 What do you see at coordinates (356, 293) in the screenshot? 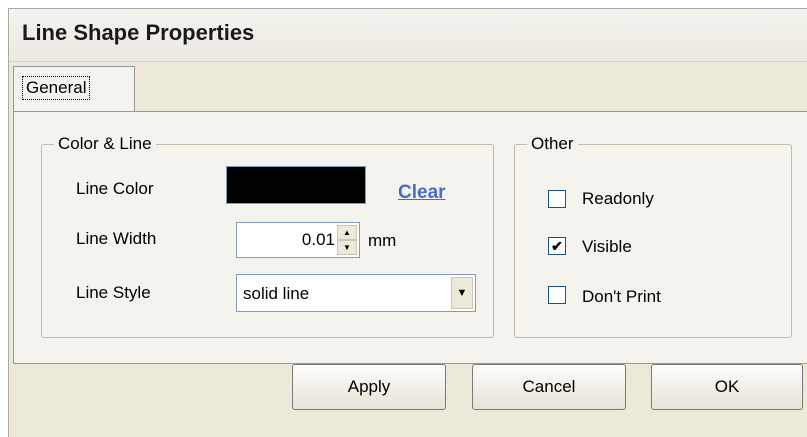
I see `line-style-select: solid line ▼` at bounding box center [356, 293].